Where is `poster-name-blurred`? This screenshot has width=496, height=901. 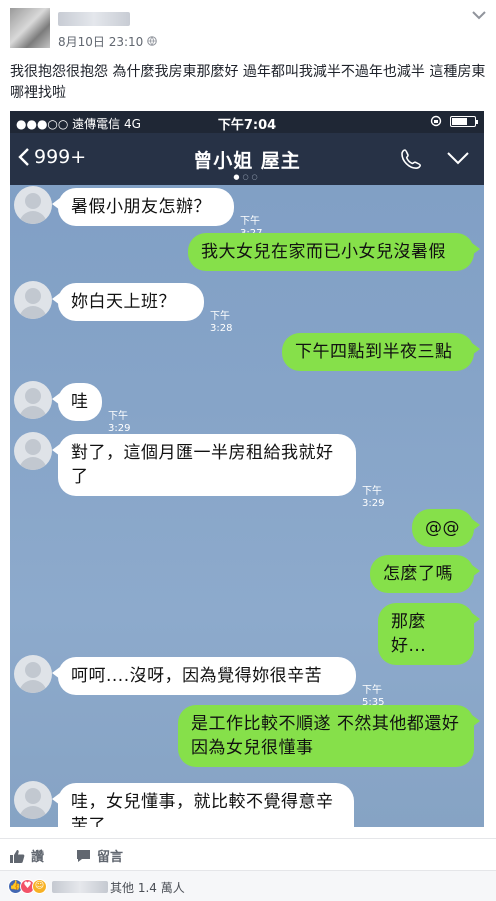
poster-name-blurred is located at coordinates (94, 19).